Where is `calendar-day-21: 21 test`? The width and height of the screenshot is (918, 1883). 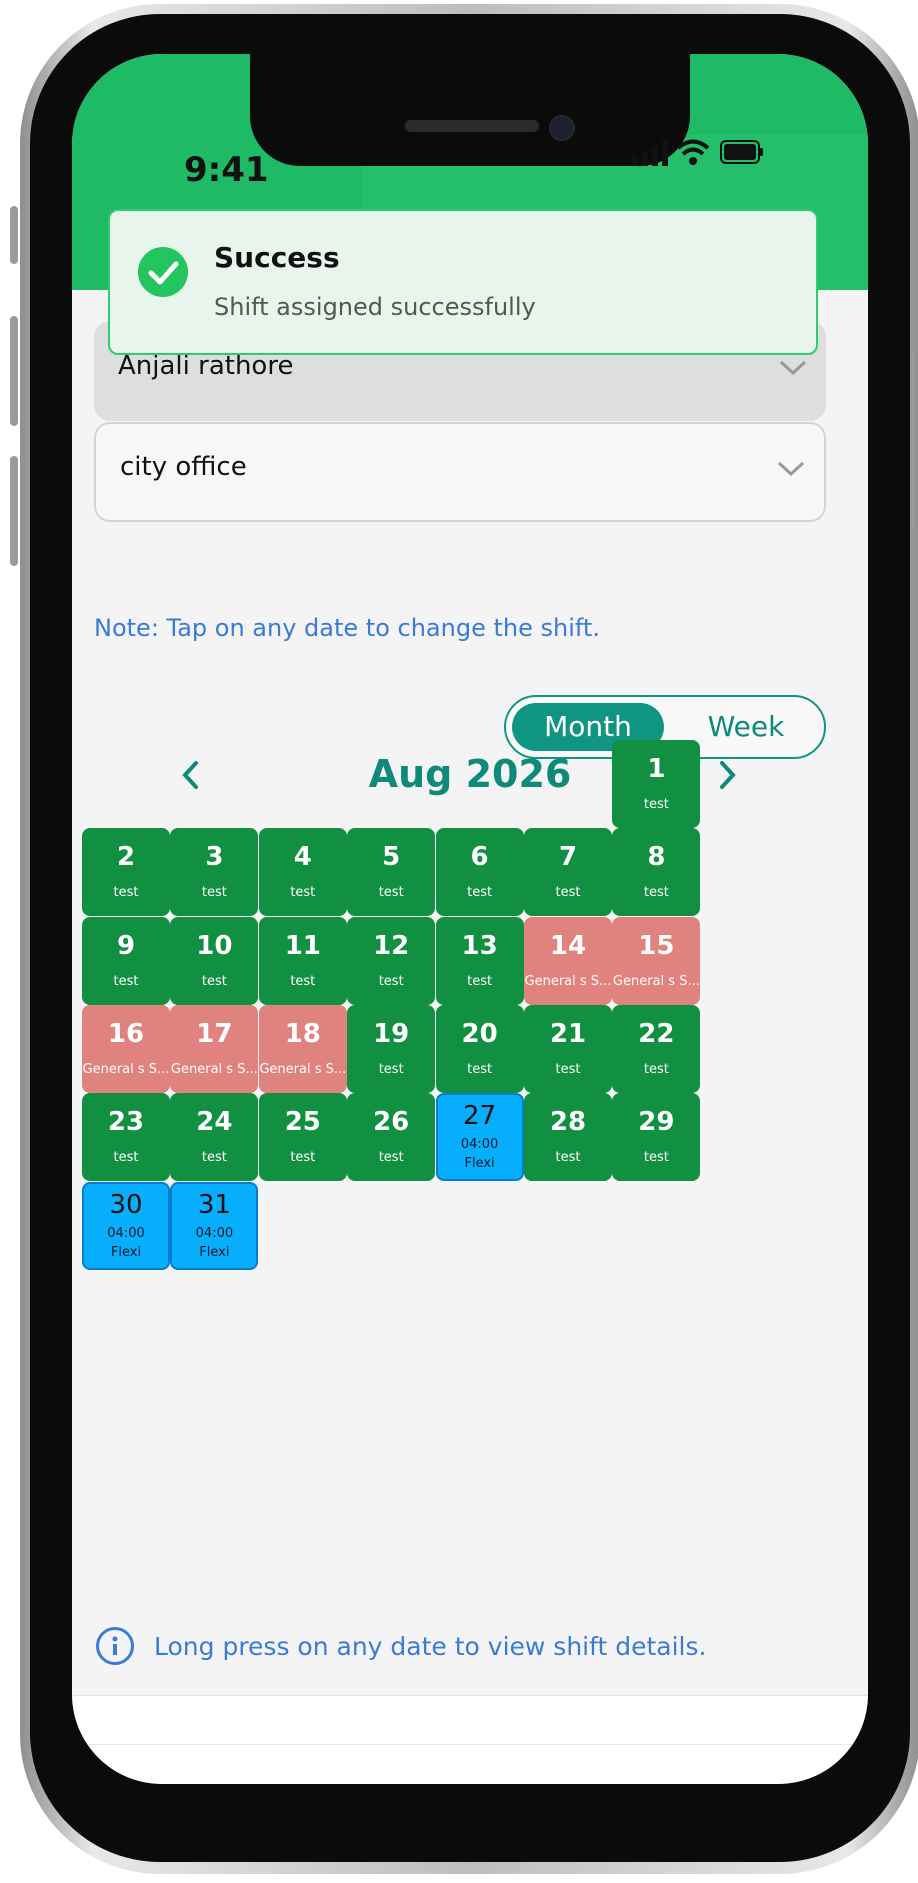 calendar-day-21: 21 test is located at coordinates (568, 1048).